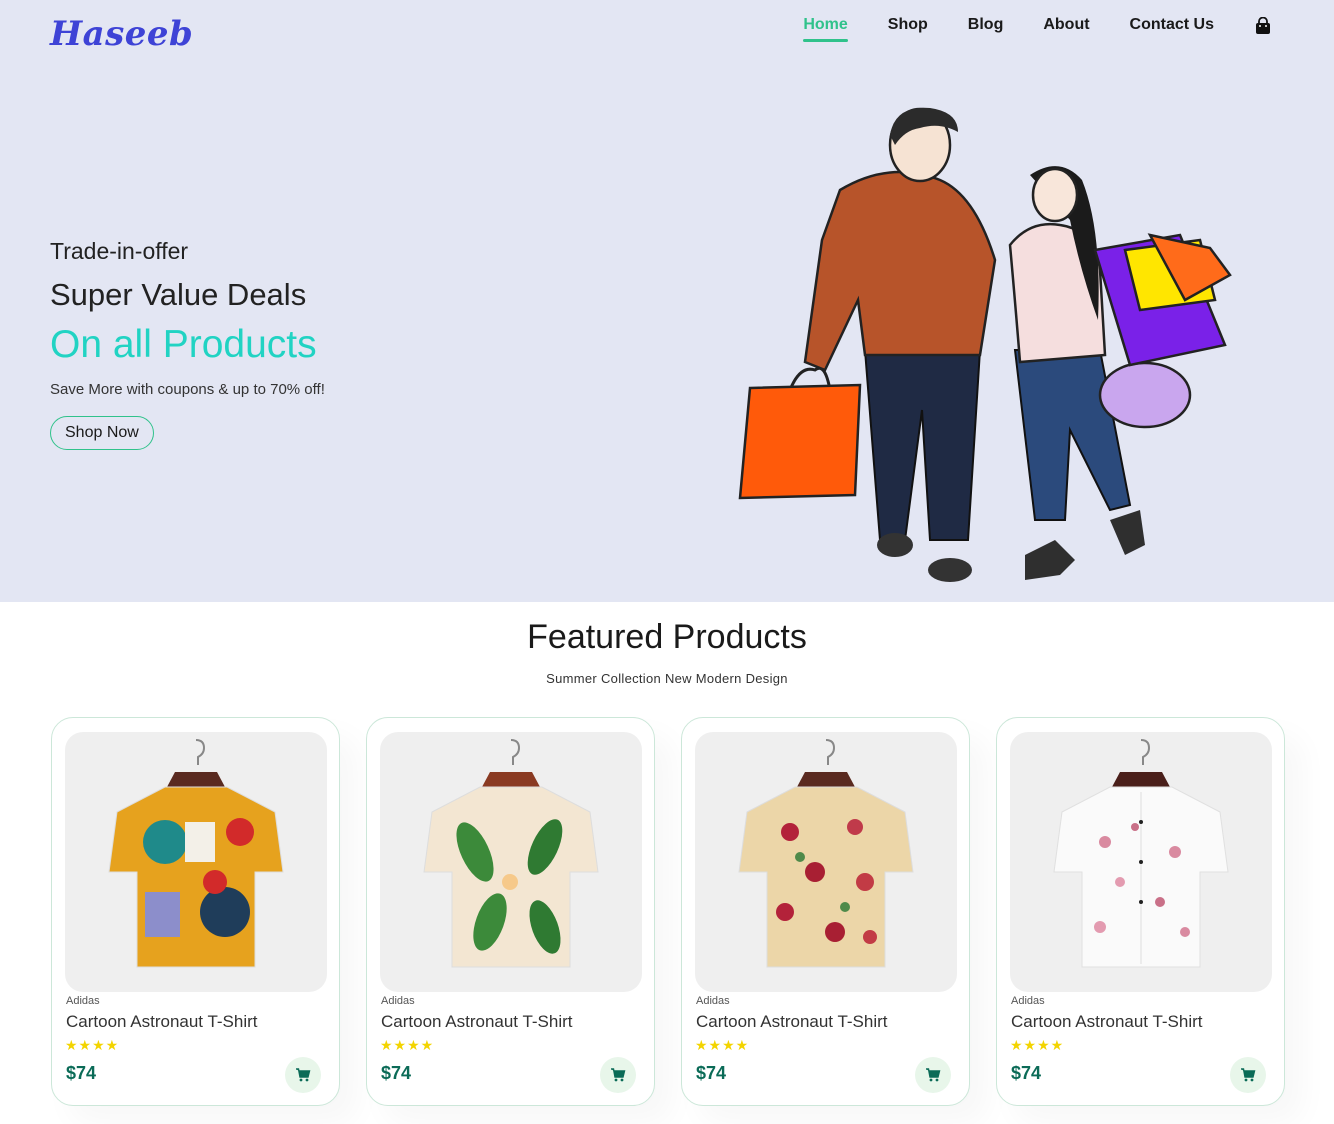  What do you see at coordinates (908, 29) in the screenshot?
I see `nav-shop: Shop` at bounding box center [908, 29].